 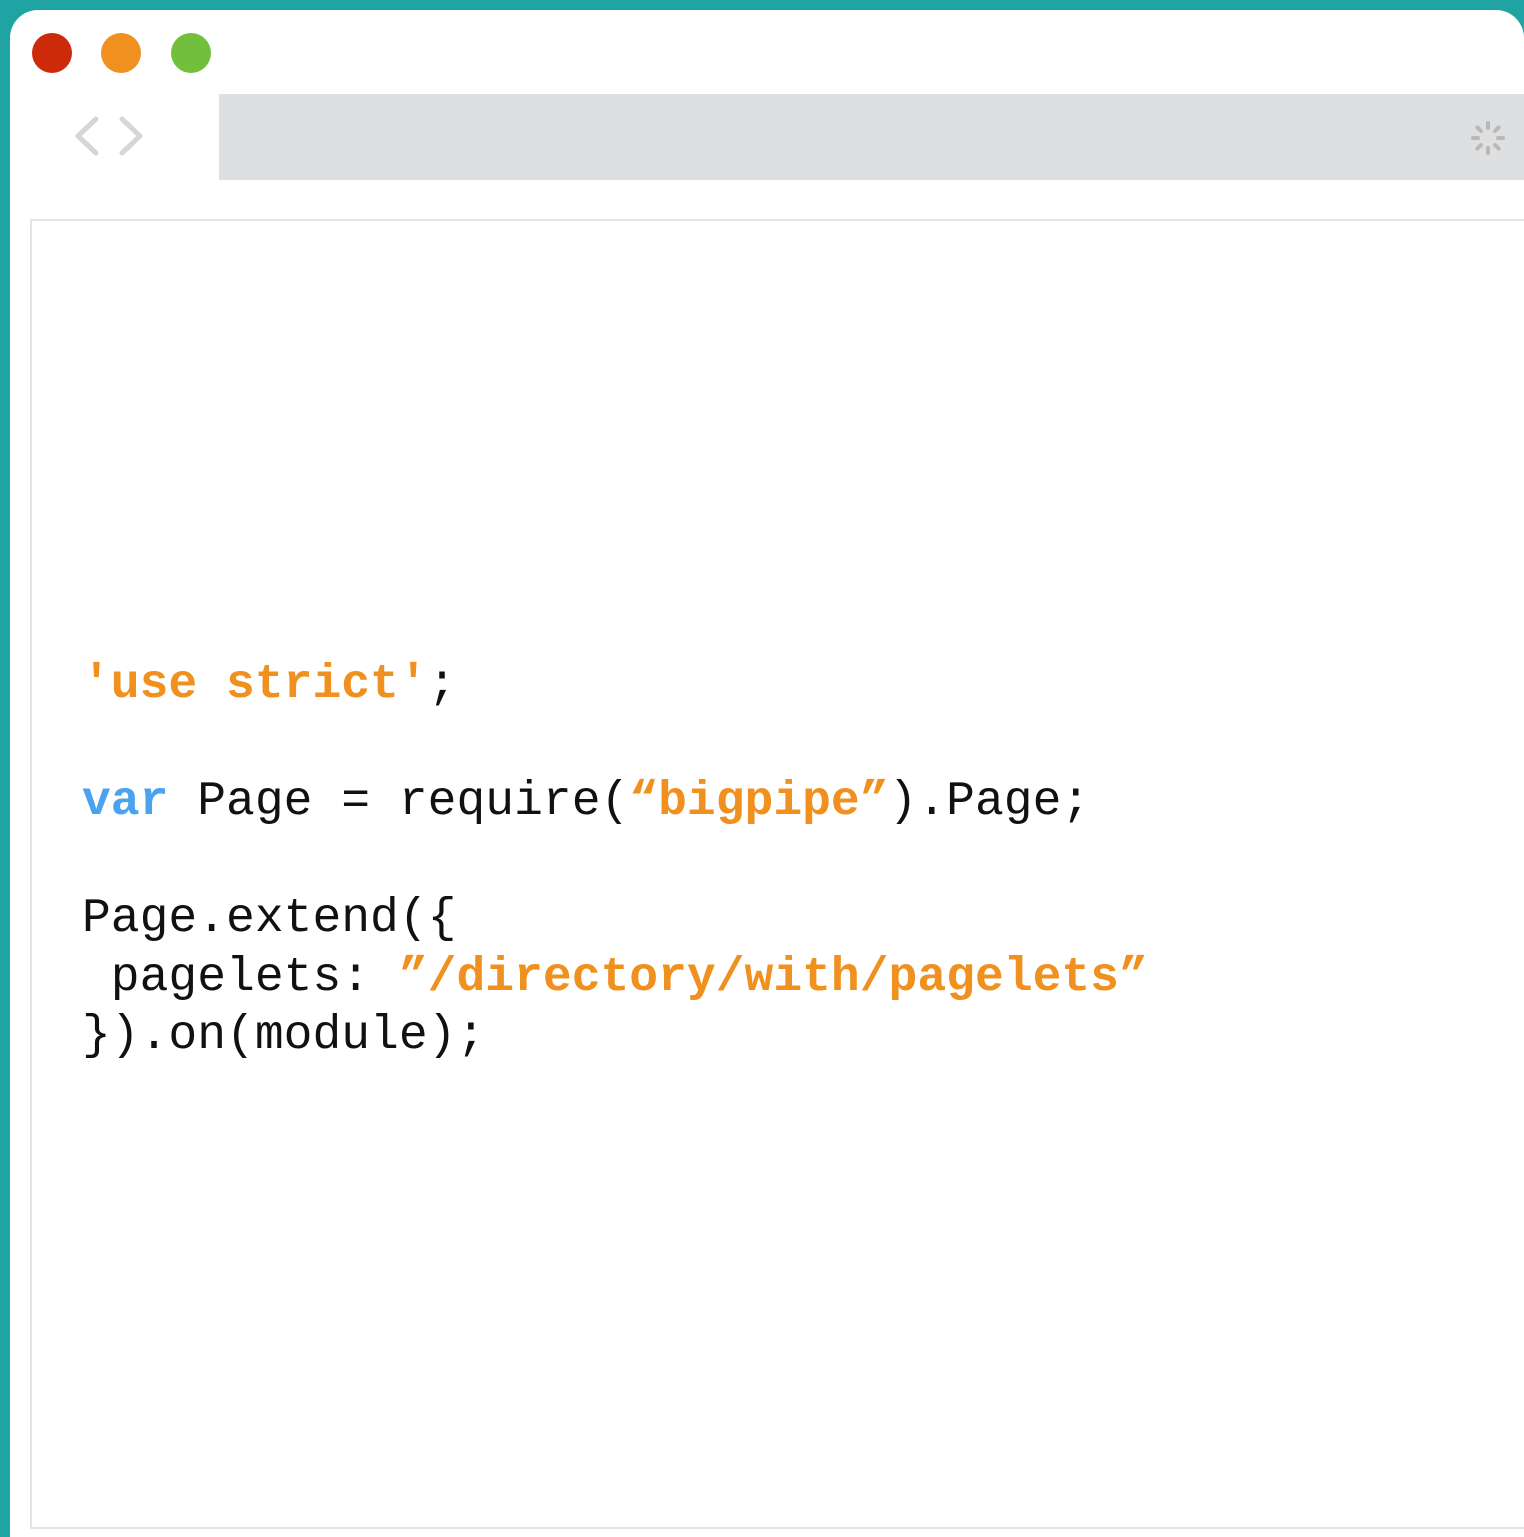 I want to click on string-literal: ”/directory/with/pagelets”, so click(x=773, y=977).